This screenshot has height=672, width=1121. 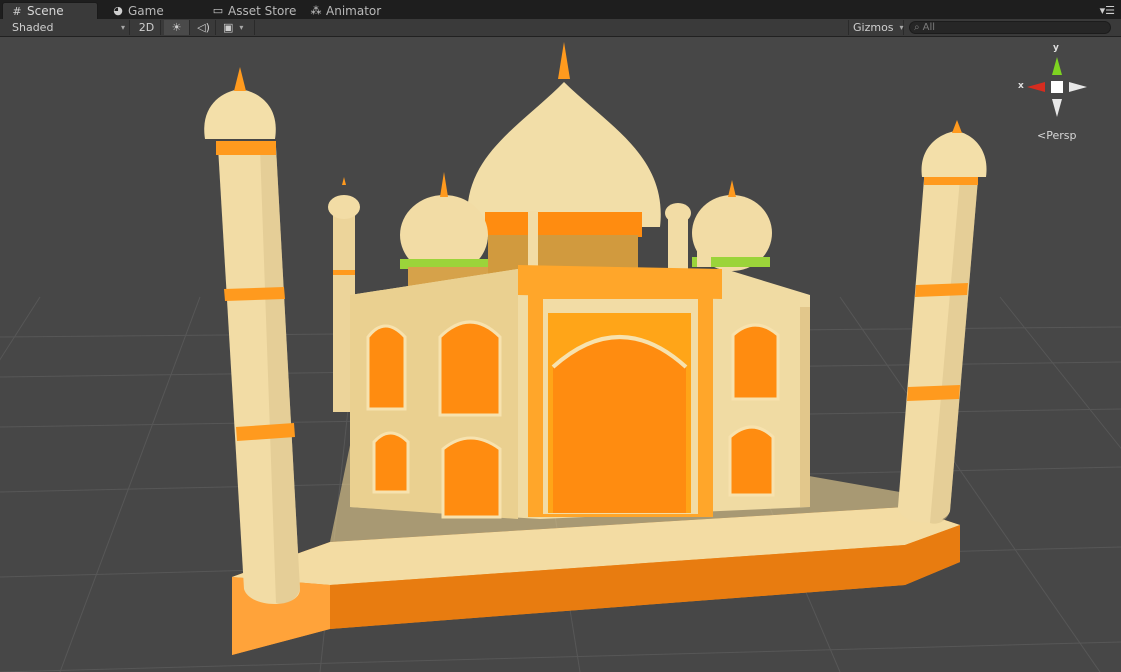 I want to click on draw-mode-label: Shaded, so click(x=33, y=27).